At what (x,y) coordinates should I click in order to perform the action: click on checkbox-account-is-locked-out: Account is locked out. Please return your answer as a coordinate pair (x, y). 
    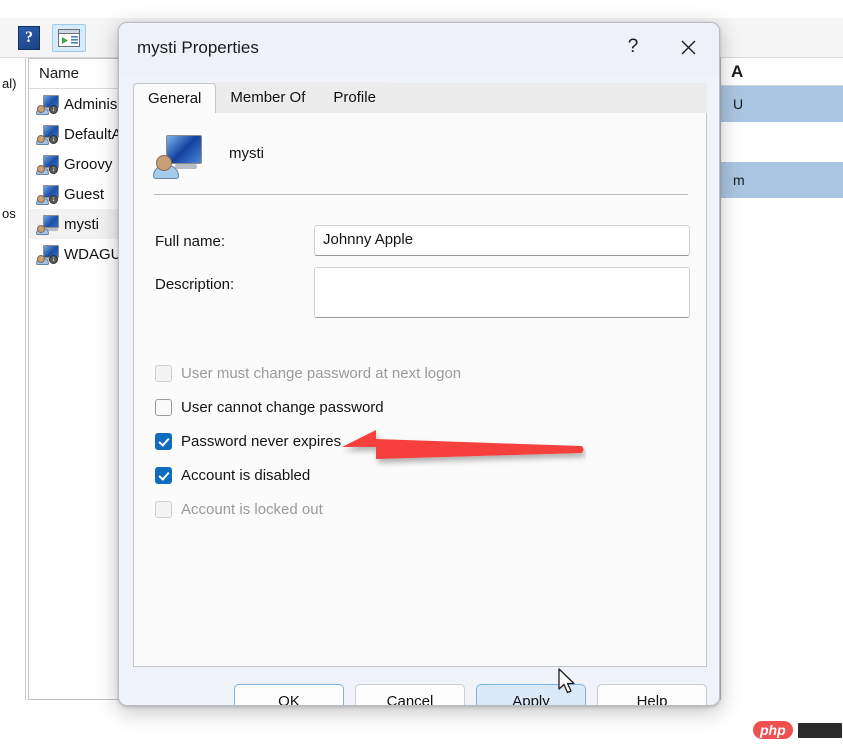
    Looking at the image, I should click on (239, 509).